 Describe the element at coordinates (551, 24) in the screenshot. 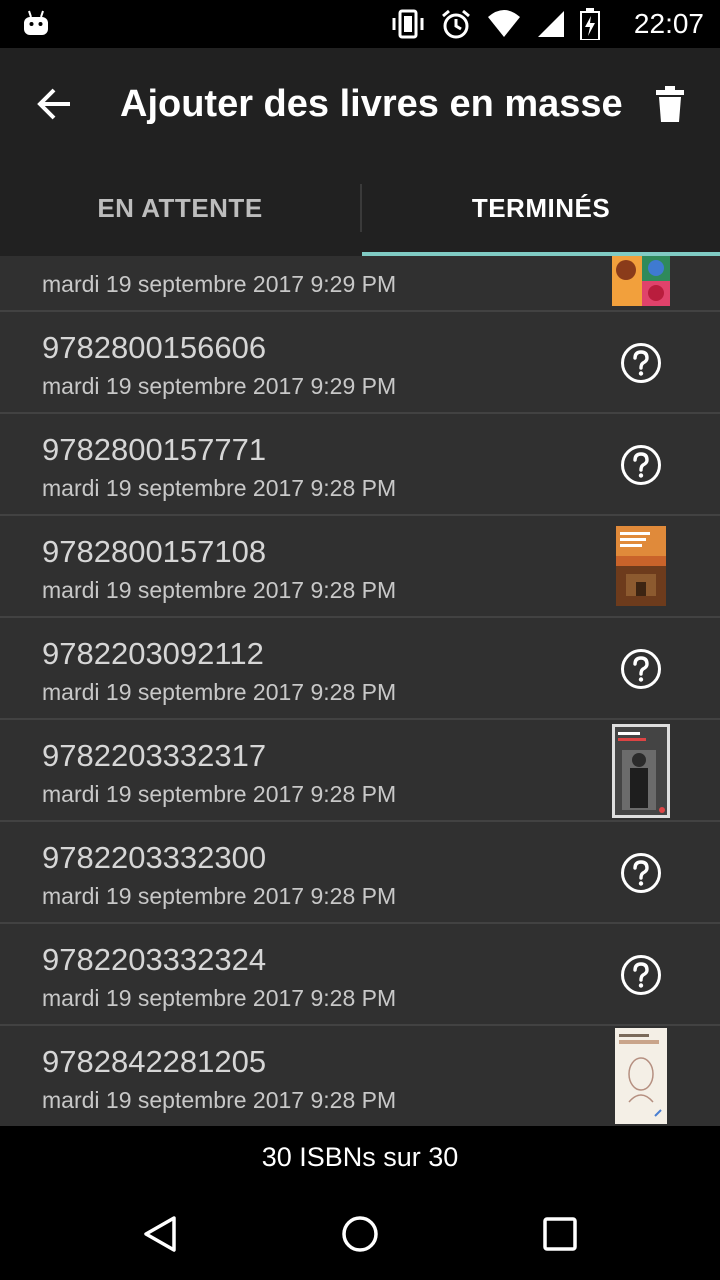

I see `signal-icon` at that location.